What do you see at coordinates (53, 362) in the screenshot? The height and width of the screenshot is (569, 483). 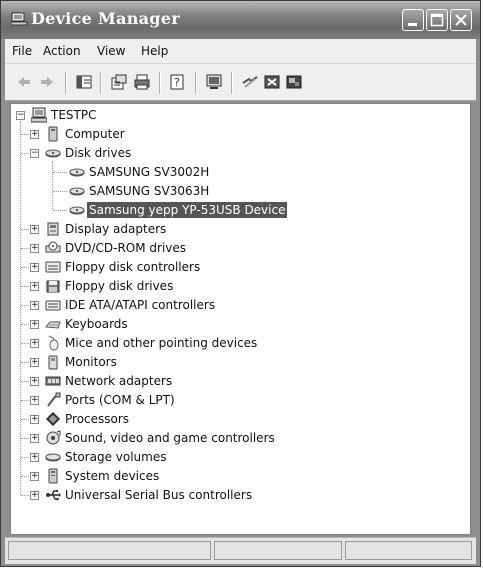 I see `monitor-icon` at bounding box center [53, 362].